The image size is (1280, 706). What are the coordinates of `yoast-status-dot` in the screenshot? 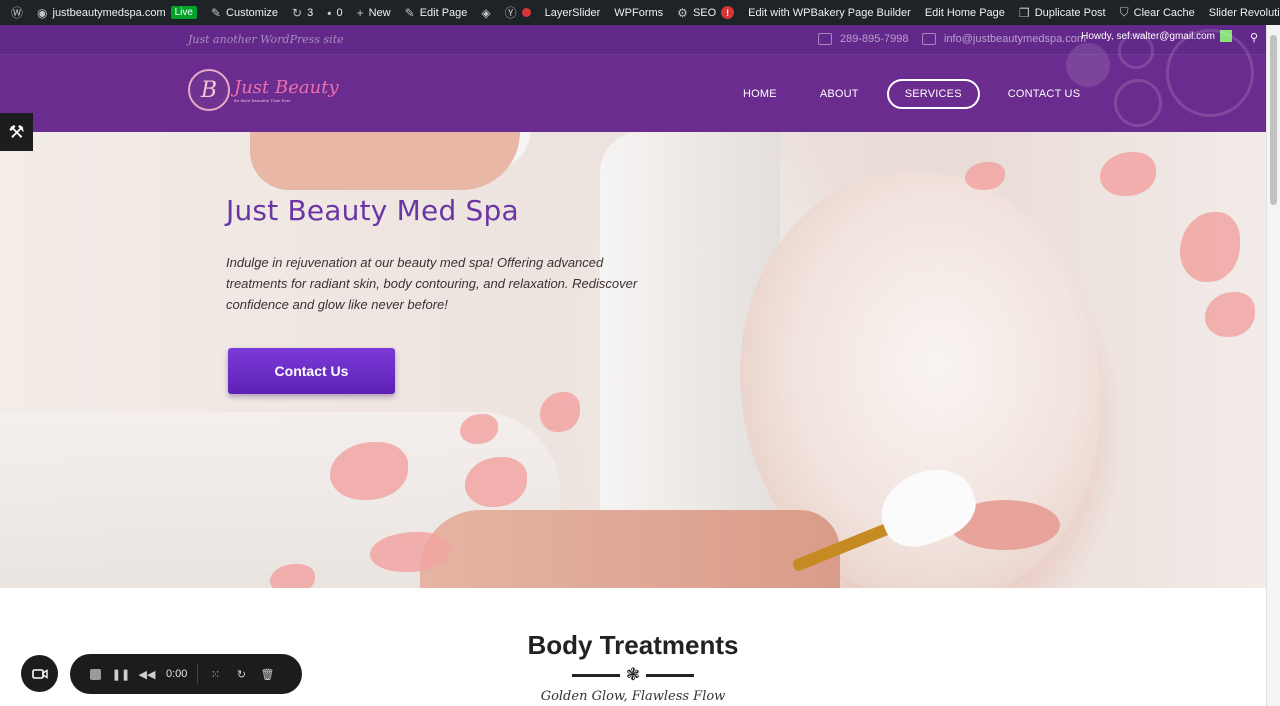 It's located at (526, 12).